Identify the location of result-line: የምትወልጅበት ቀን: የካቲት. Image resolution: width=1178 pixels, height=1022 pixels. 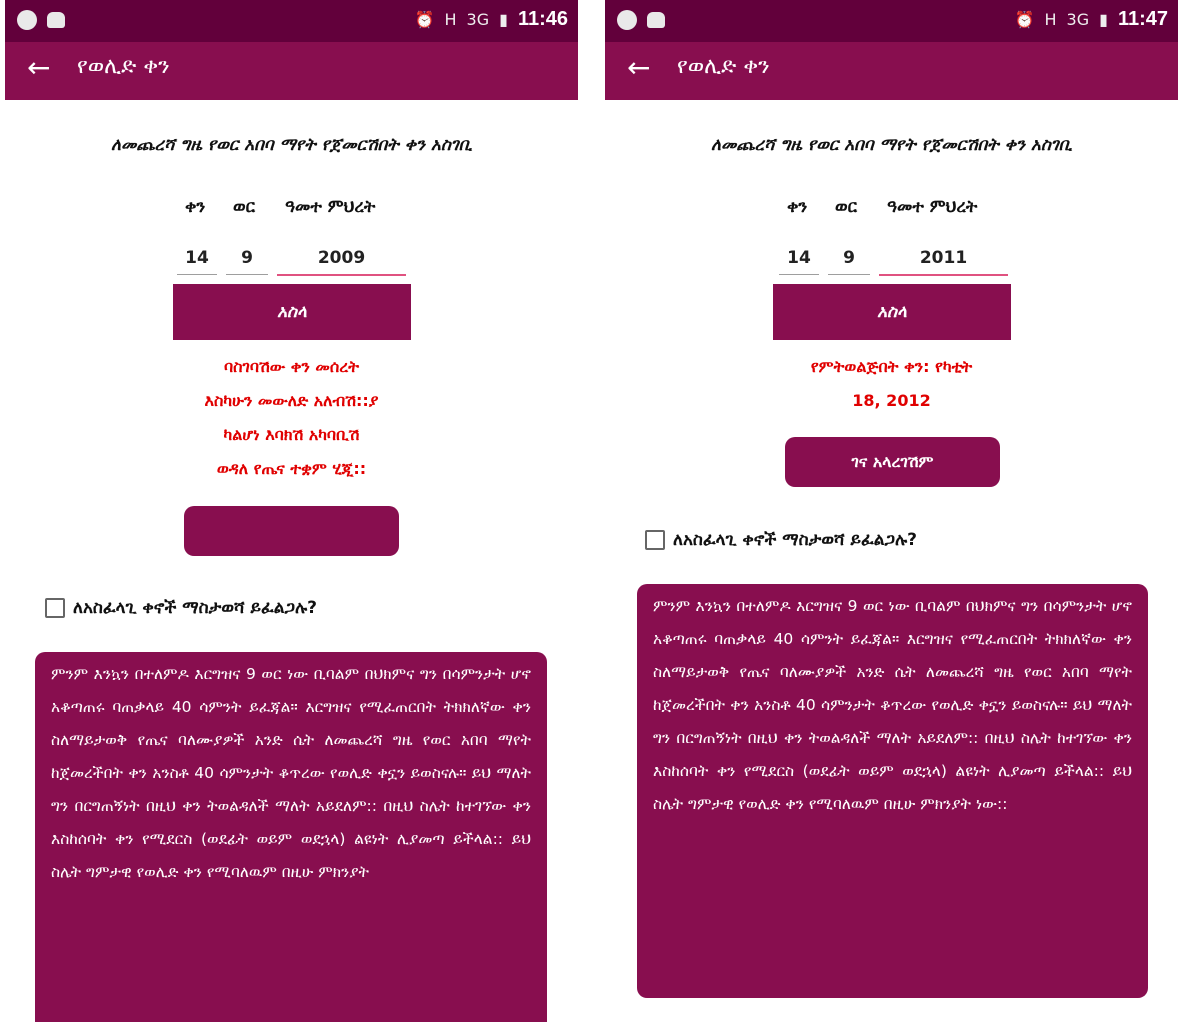
(891, 366).